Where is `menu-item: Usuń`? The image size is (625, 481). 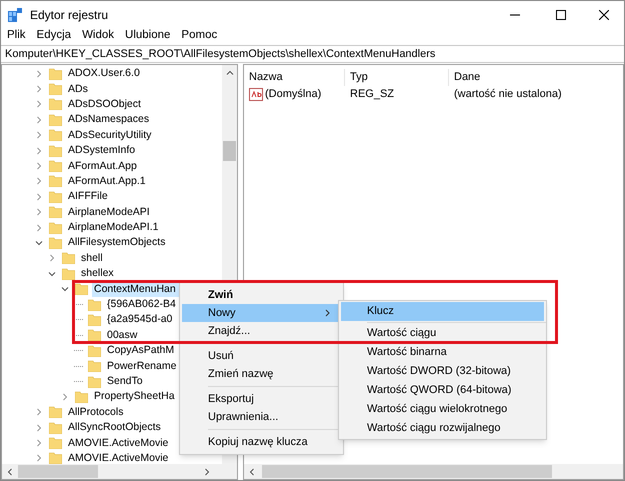
menu-item: Usuń is located at coordinates (261, 356).